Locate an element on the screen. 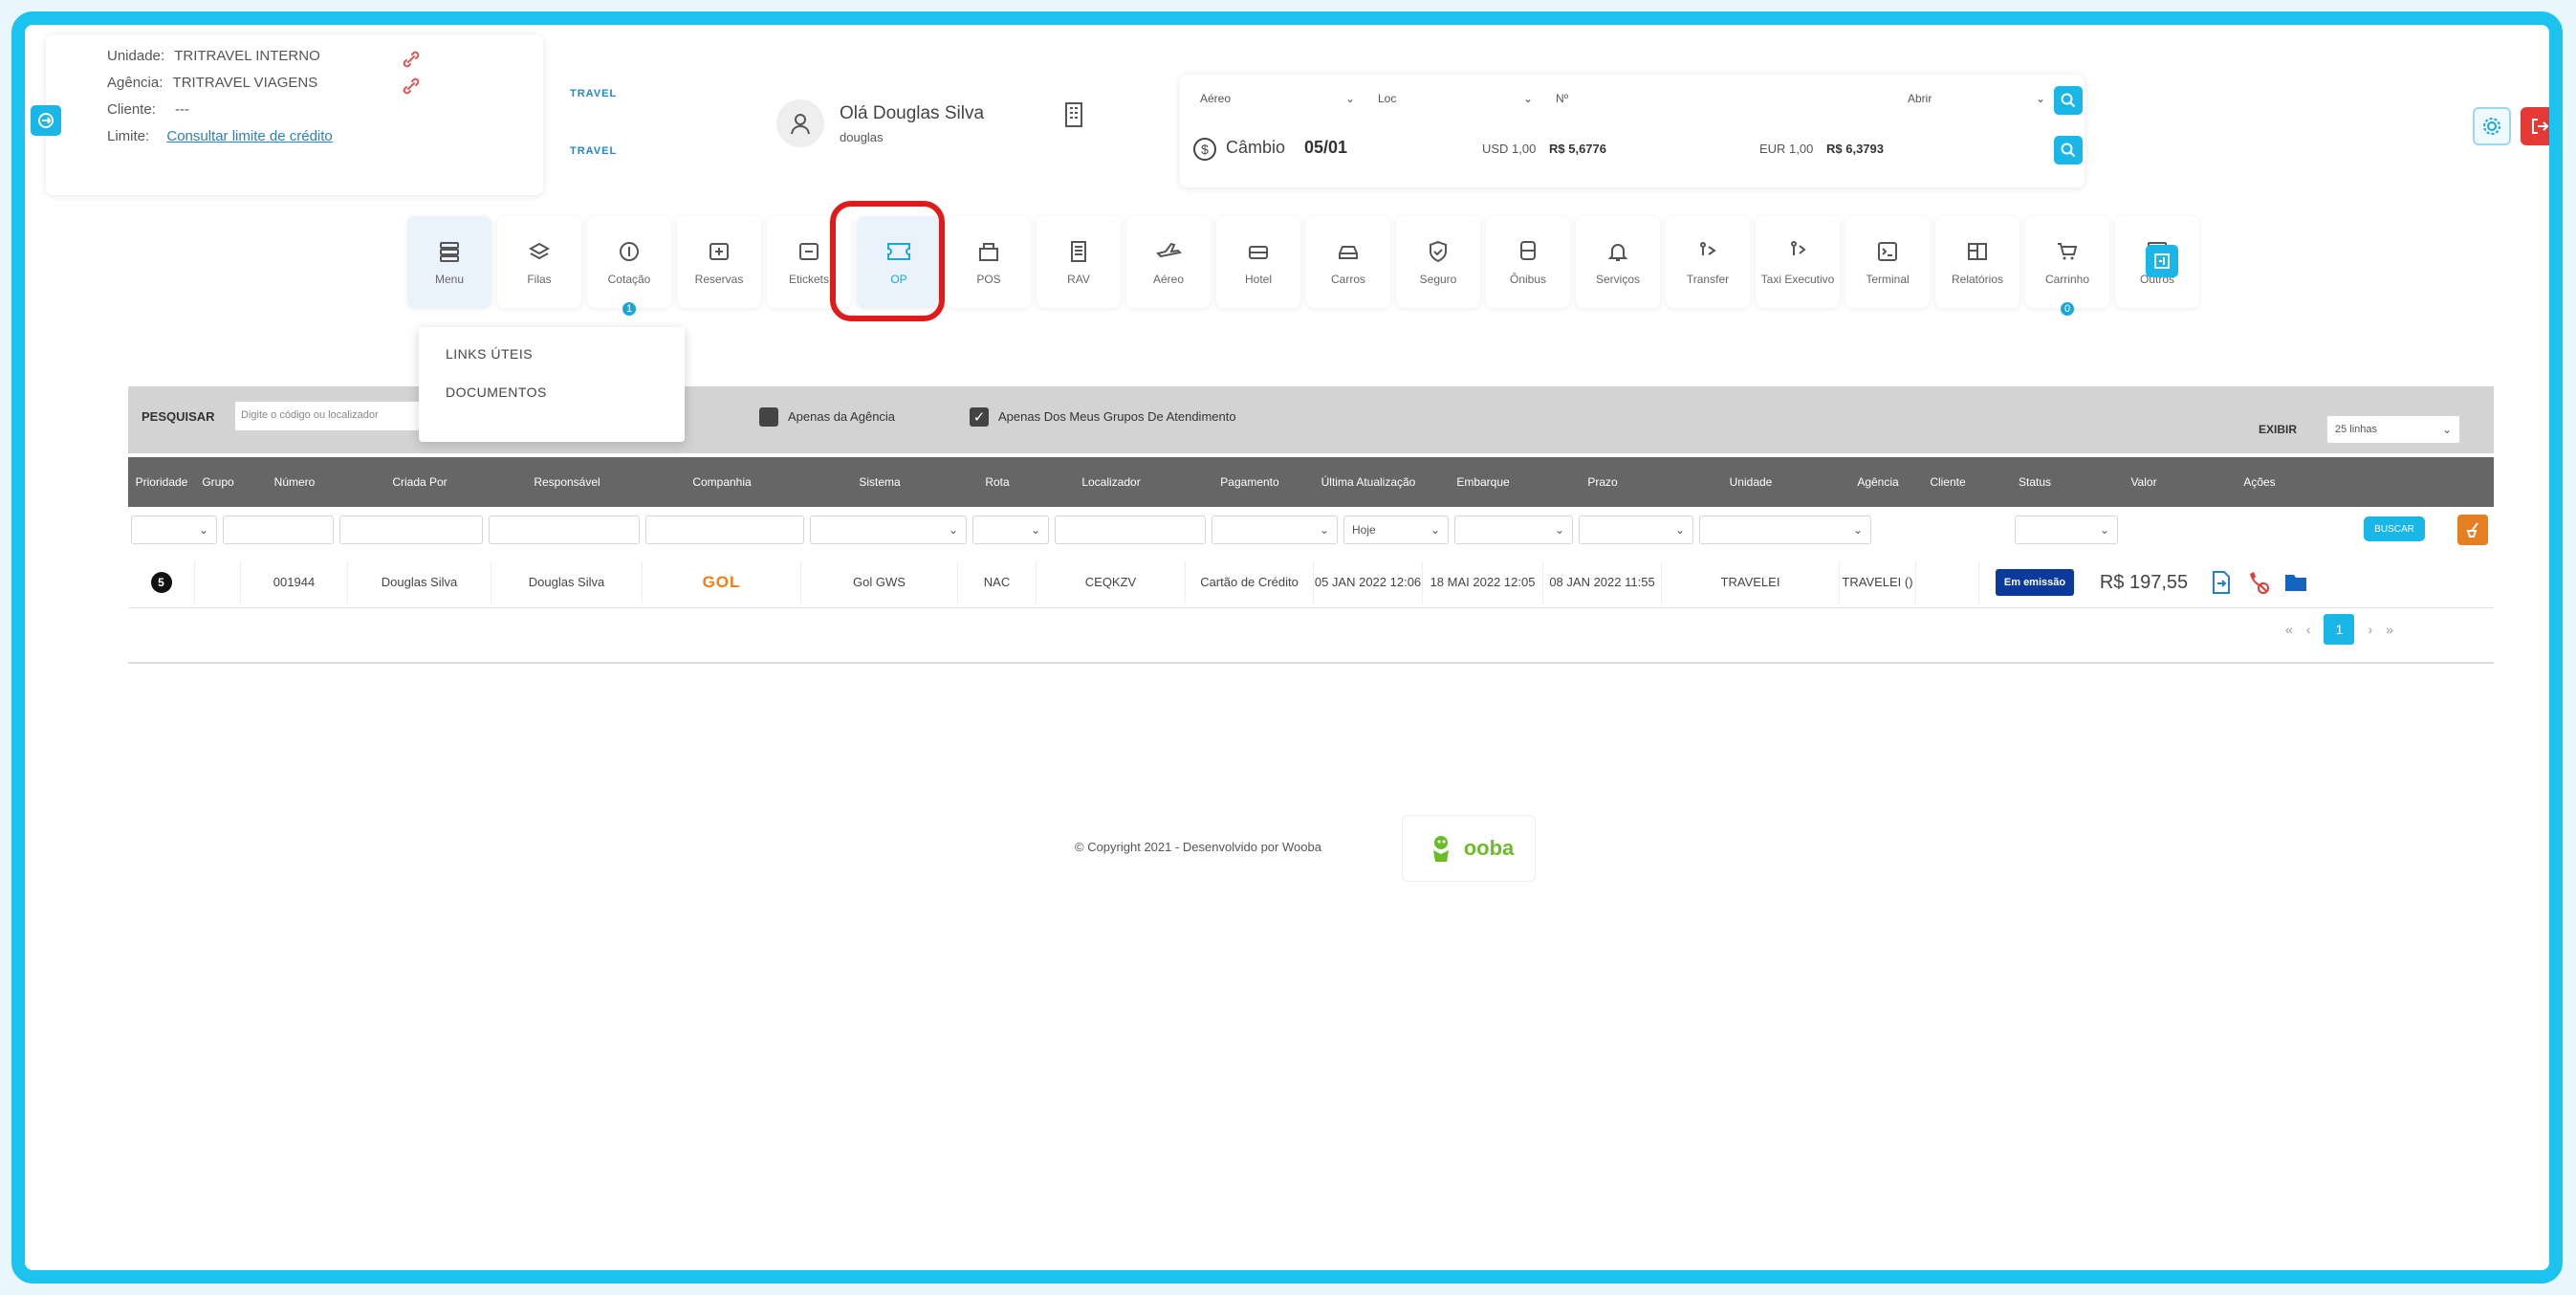 The height and width of the screenshot is (1295, 2576). refresh-exchange-button is located at coordinates (2068, 150).